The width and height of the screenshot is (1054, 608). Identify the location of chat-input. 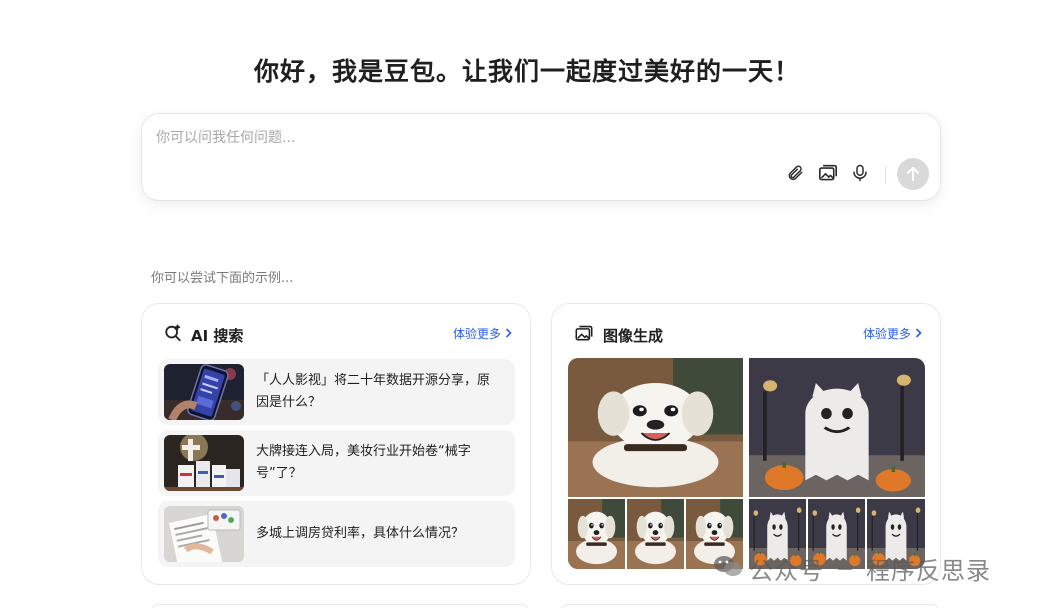
(536, 138).